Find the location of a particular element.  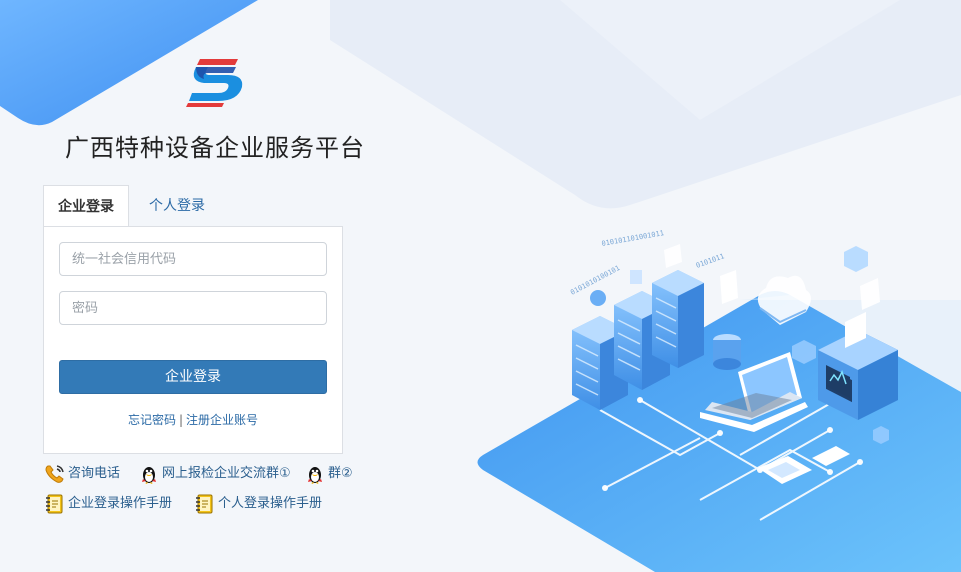

page-title: 广西特种设备企业服务平台 is located at coordinates (215, 148).